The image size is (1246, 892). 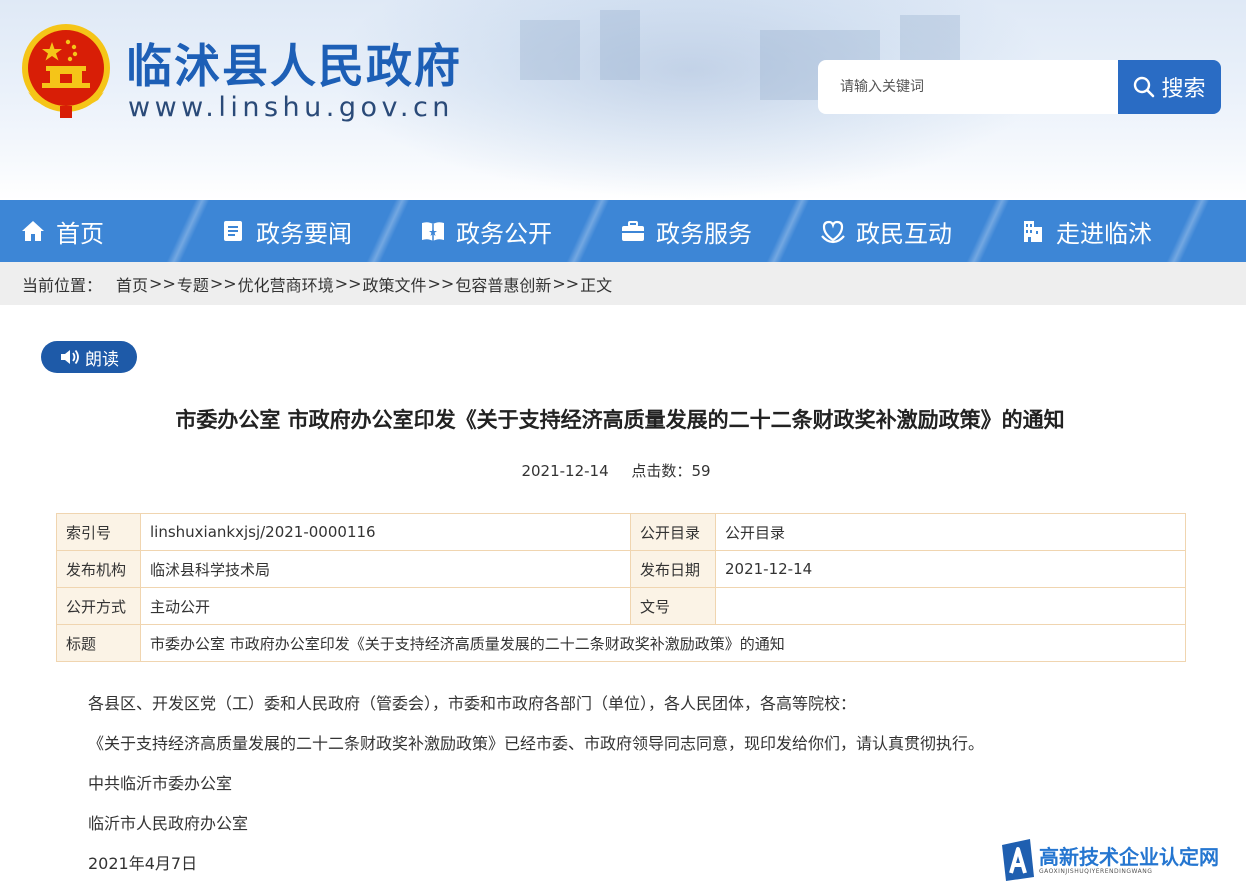 What do you see at coordinates (105, 231) in the screenshot?
I see `nav-item-home: 首页` at bounding box center [105, 231].